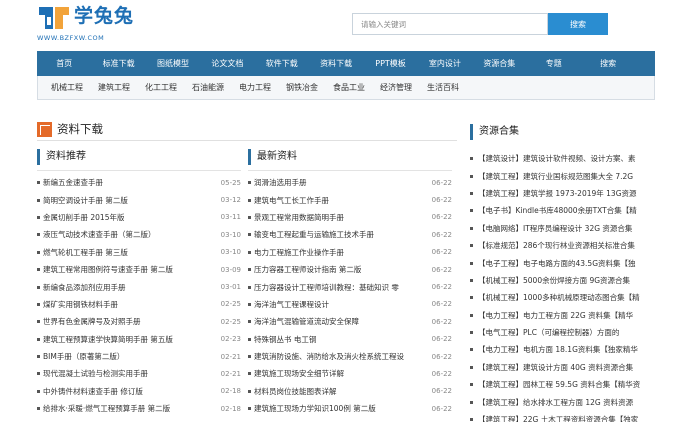 This screenshot has width=690, height=422. What do you see at coordinates (81, 287) in the screenshot?
I see `item-title: 新编食品添加剂应用手册` at bounding box center [81, 287].